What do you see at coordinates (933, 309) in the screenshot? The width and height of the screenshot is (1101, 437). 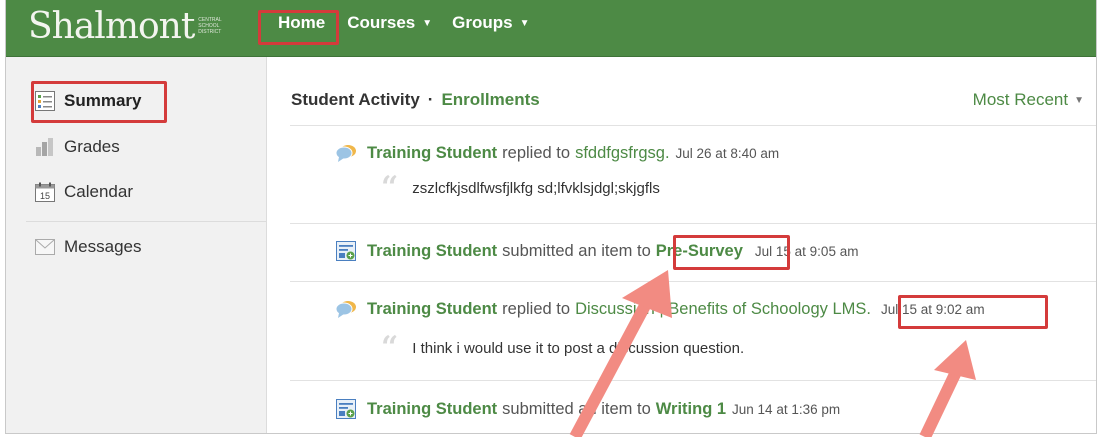 I see `timestamp: Jul 15 at 9:02 am` at bounding box center [933, 309].